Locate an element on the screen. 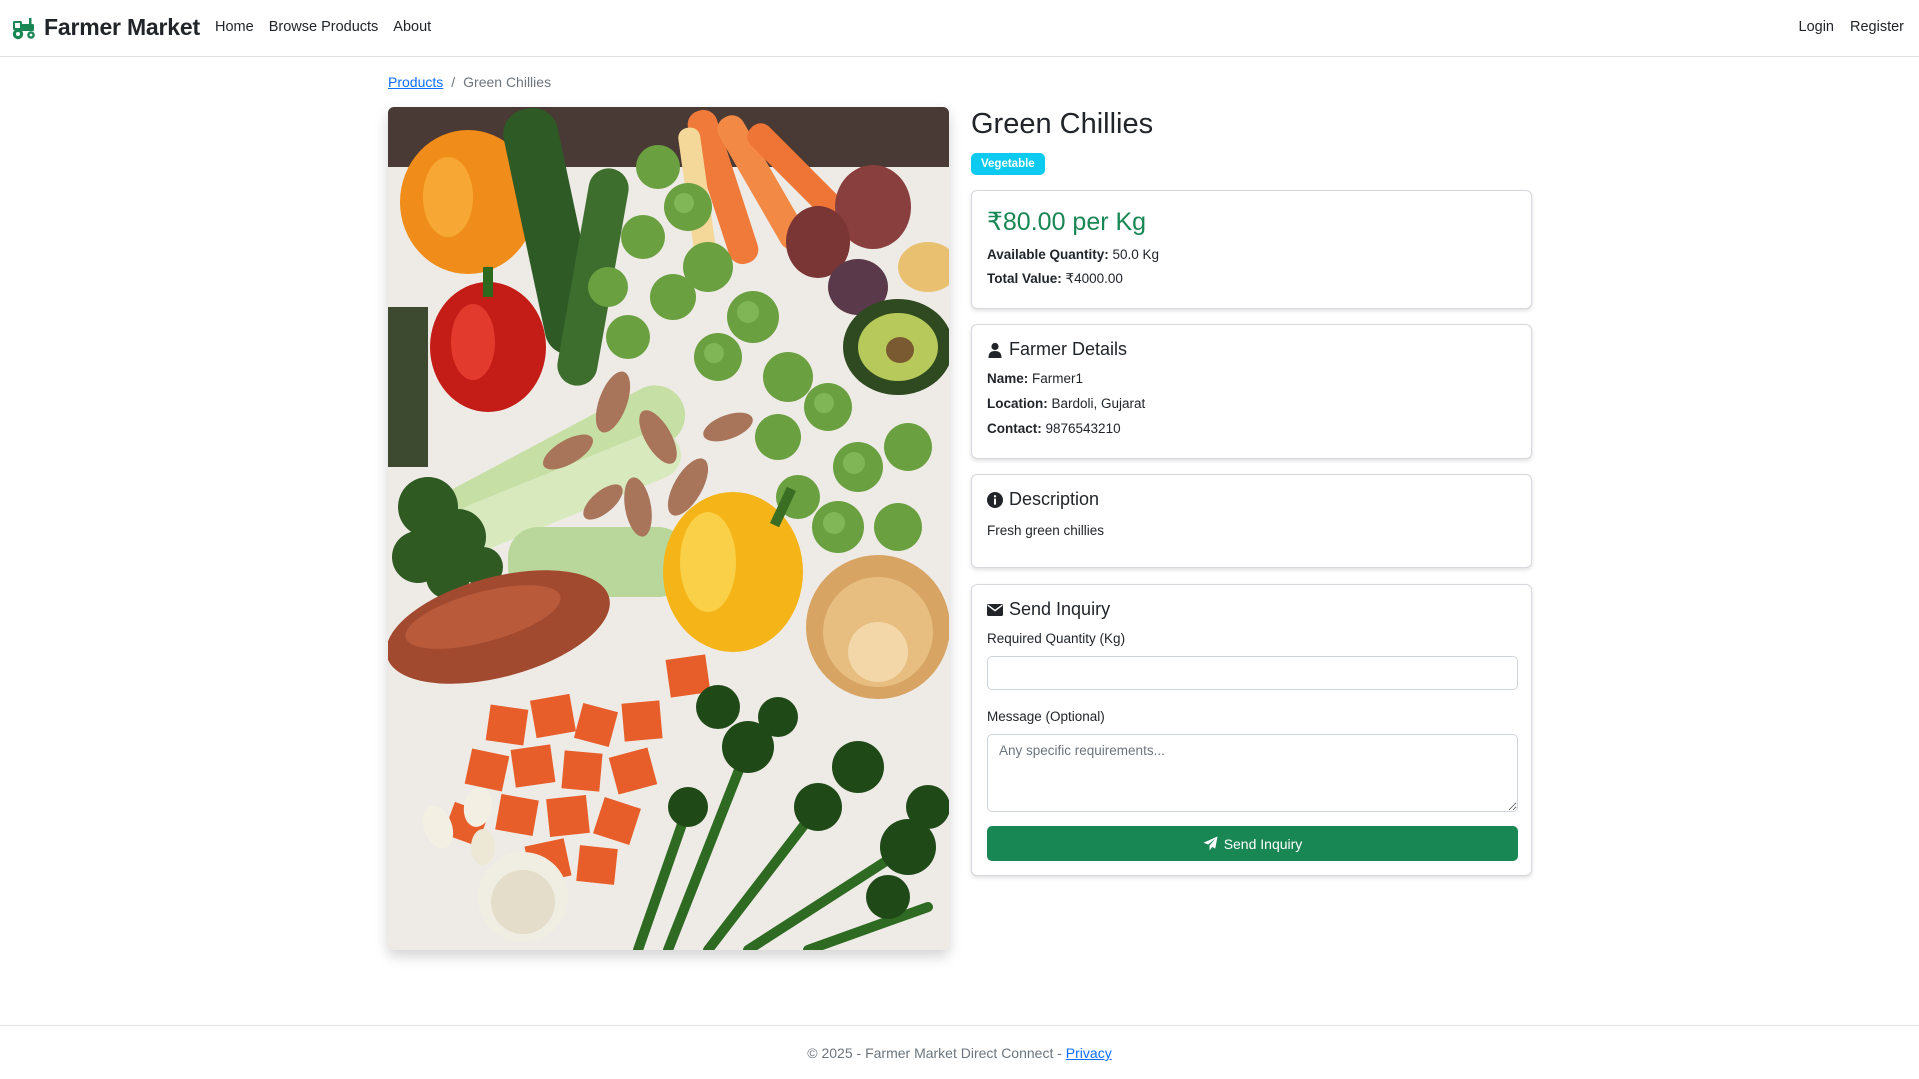 The image size is (1919, 1079). farmer-location-label: Location: is located at coordinates (1017, 403).